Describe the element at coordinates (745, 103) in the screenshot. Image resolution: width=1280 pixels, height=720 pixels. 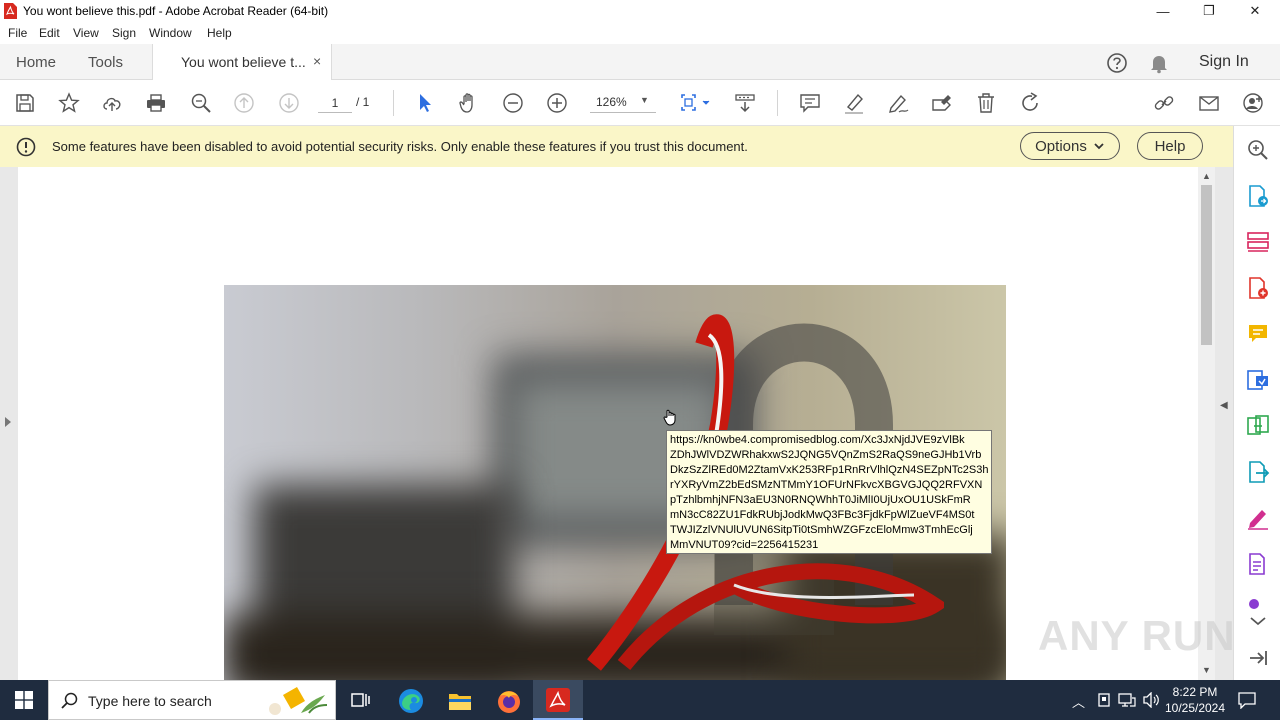
I see `scroll-mode-icon` at that location.